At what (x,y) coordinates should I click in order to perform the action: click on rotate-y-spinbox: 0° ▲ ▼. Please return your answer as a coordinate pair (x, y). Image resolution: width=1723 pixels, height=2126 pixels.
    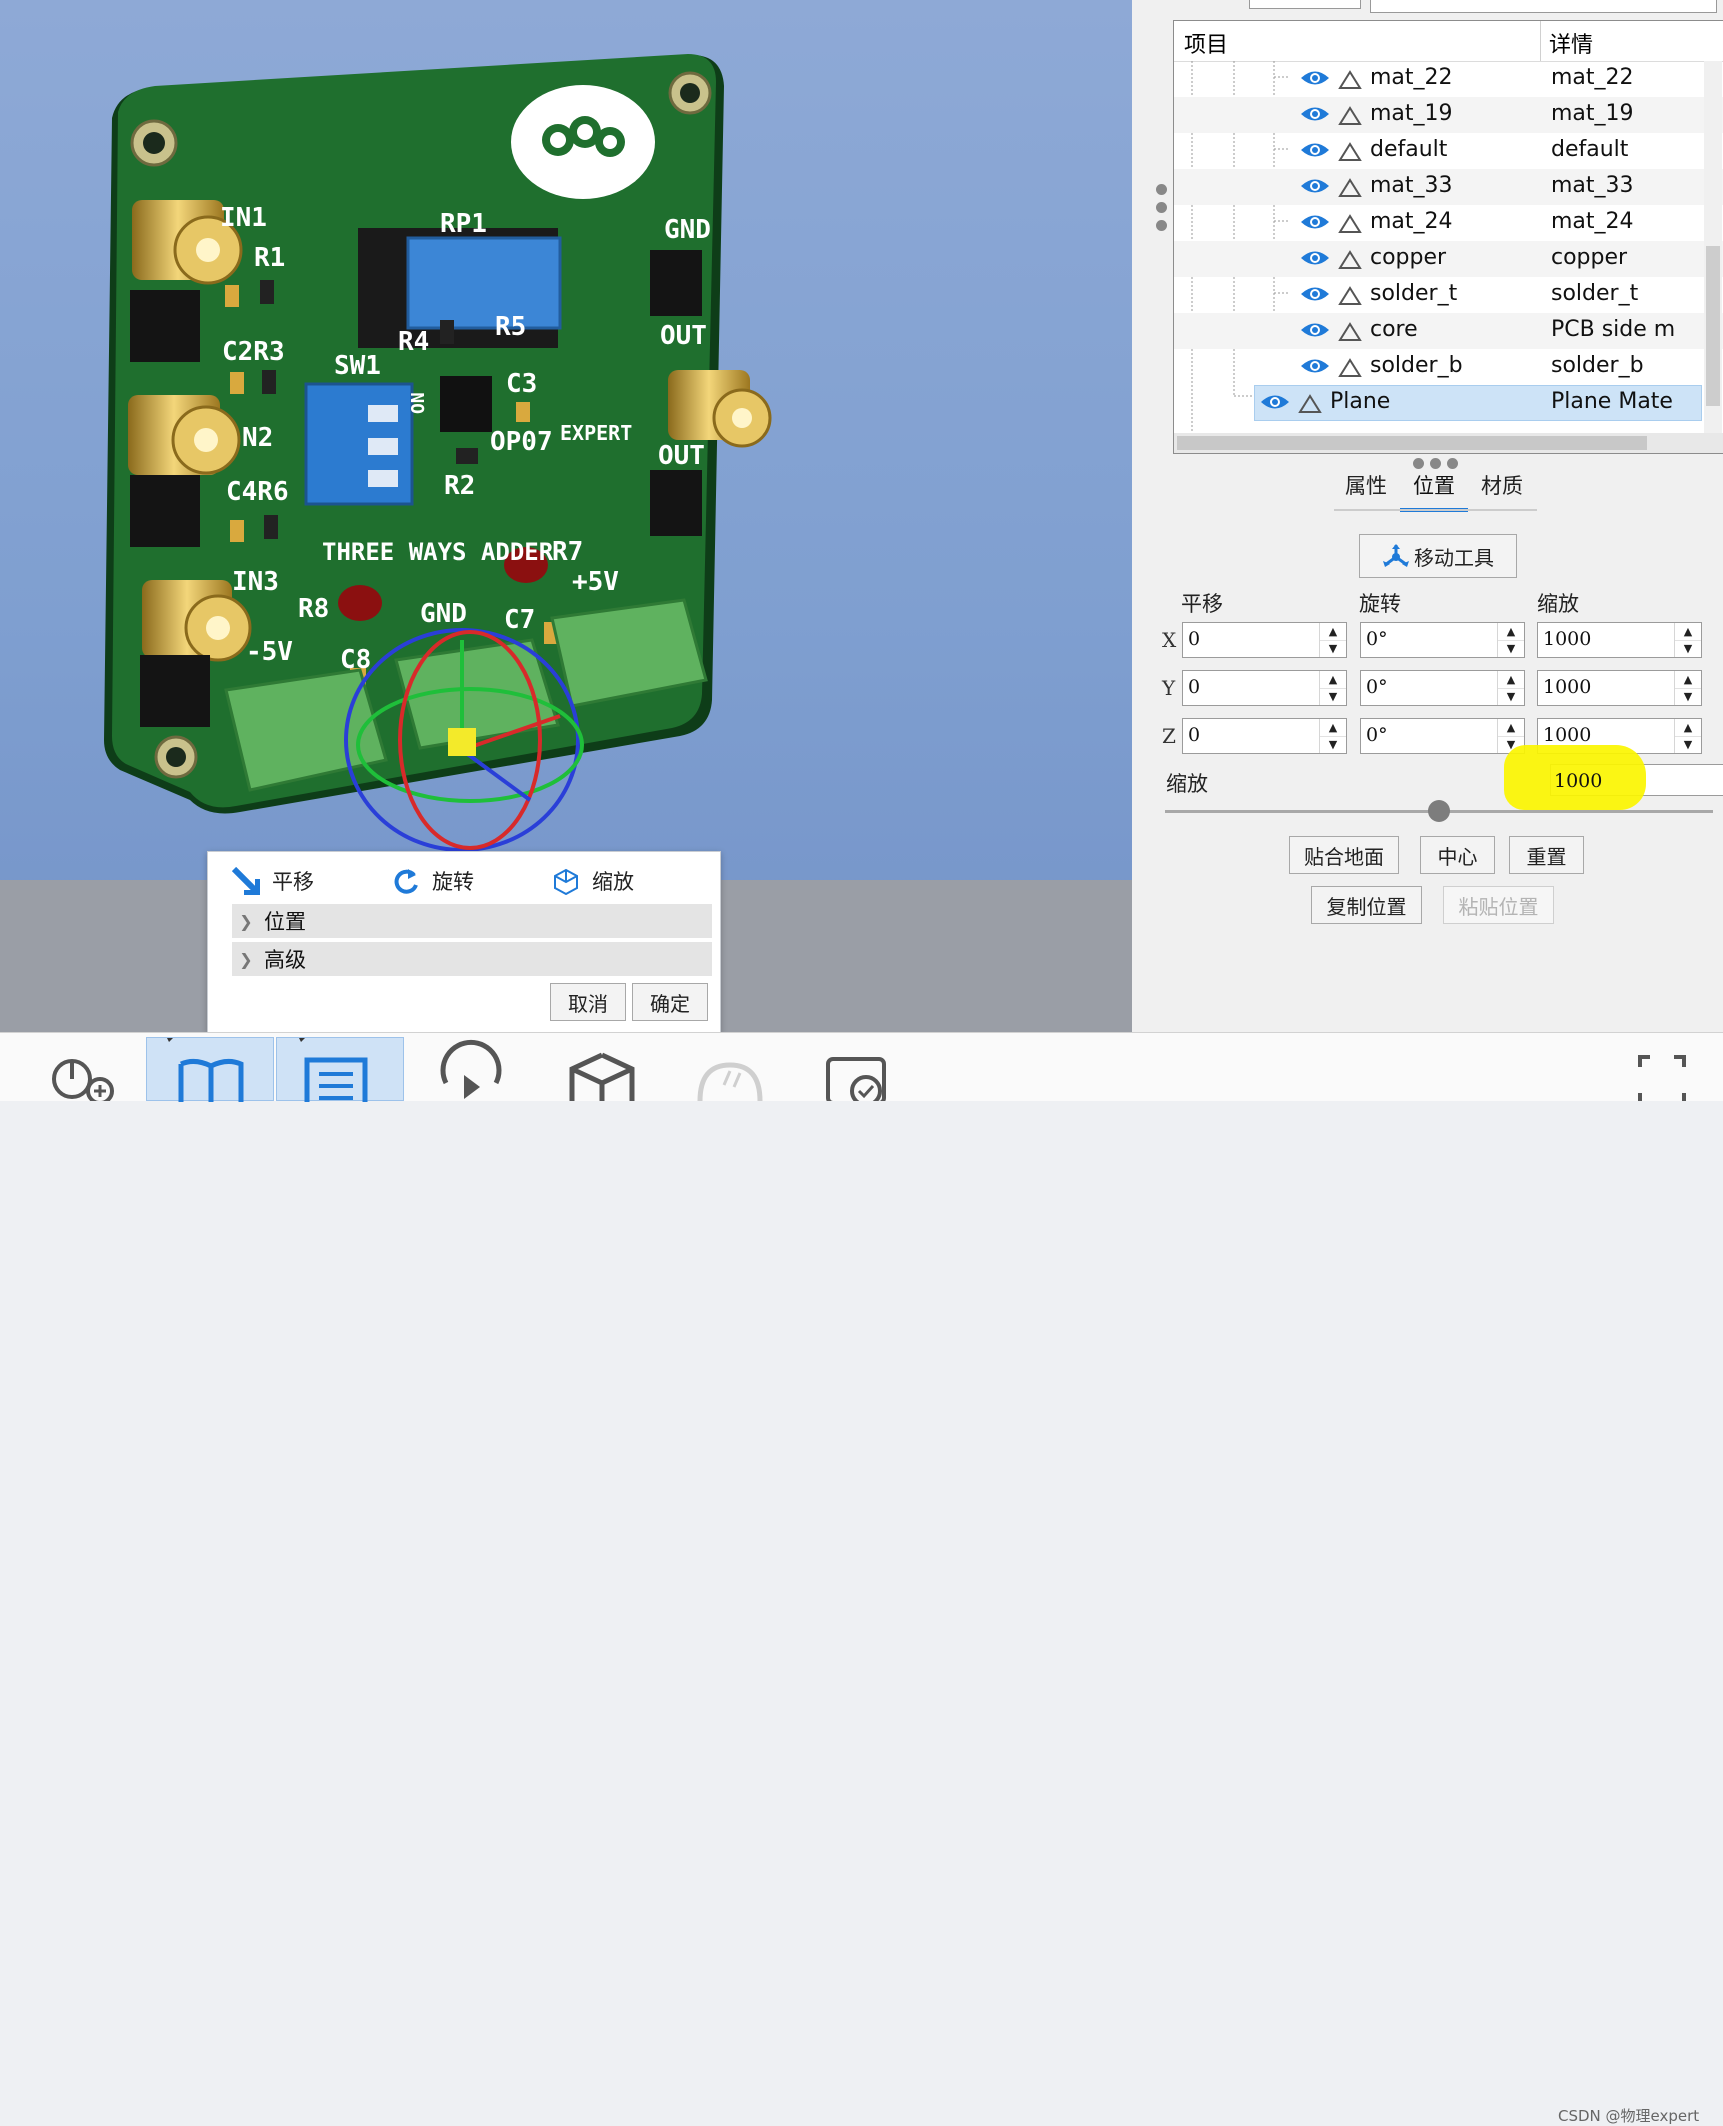
    Looking at the image, I should click on (1442, 688).